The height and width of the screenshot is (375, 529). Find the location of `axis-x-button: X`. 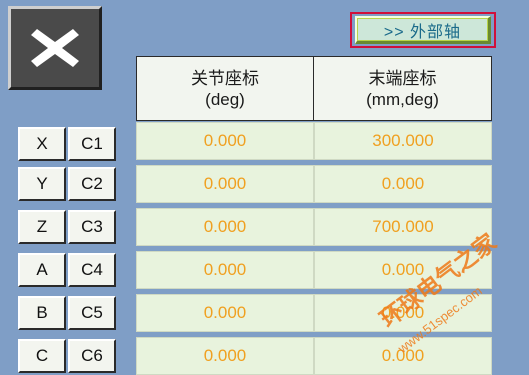

axis-x-button: X is located at coordinates (42, 144).